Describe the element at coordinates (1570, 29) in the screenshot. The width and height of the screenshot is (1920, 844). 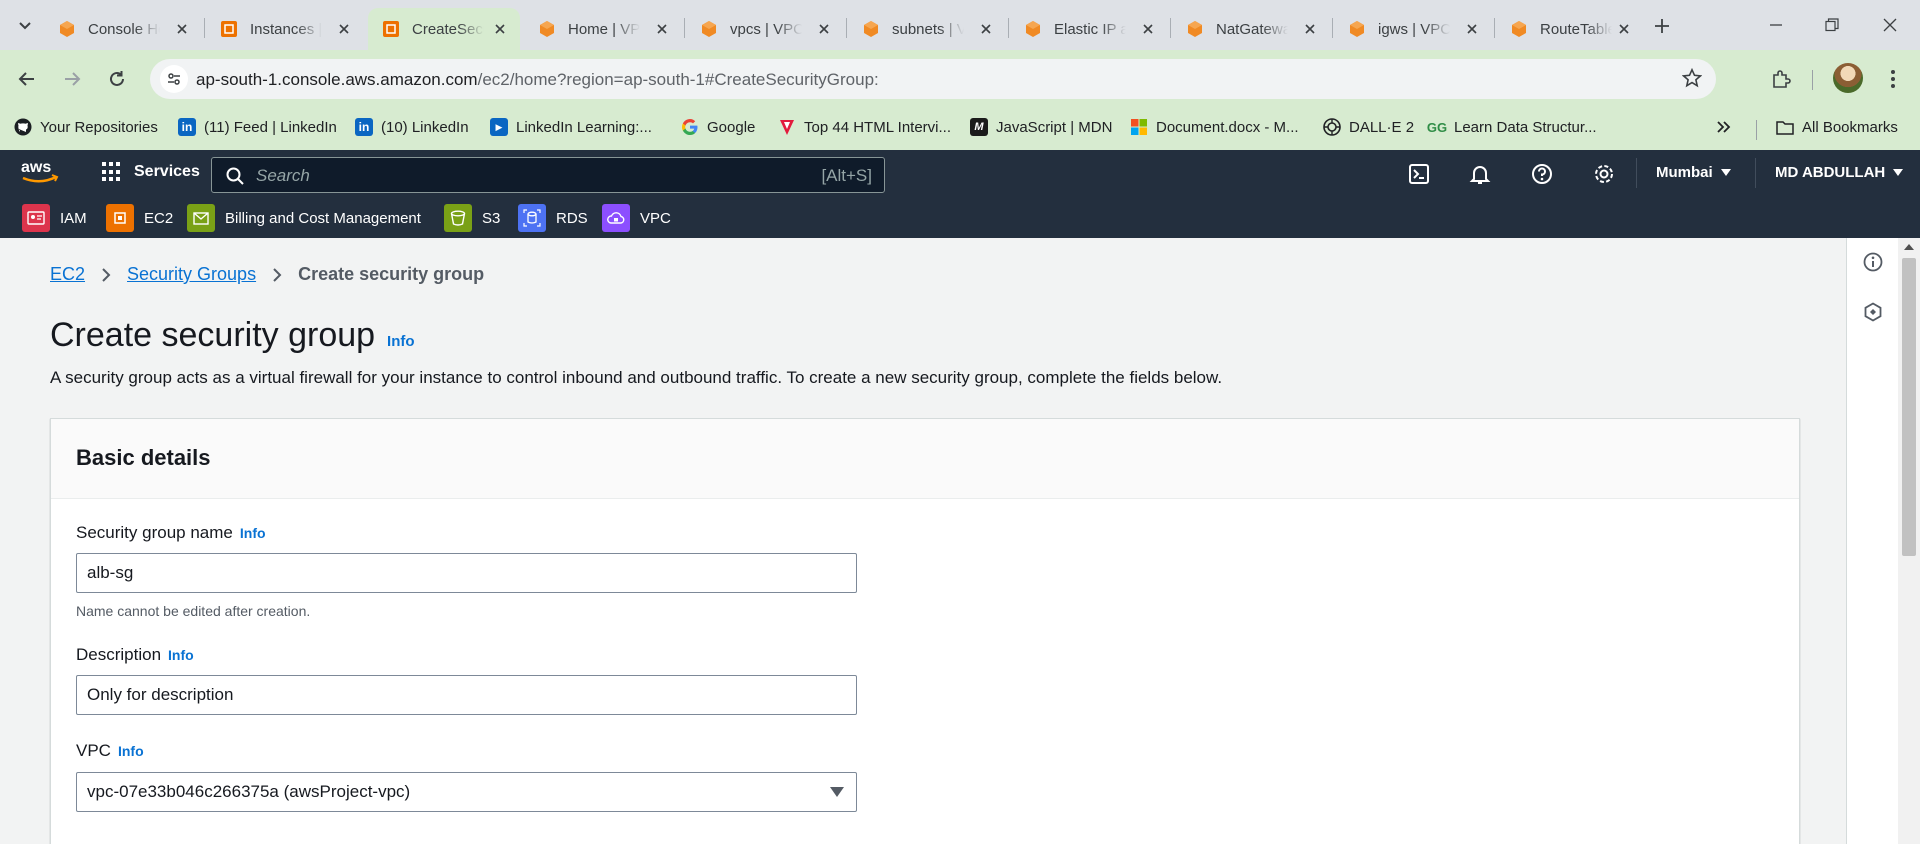
I see `browser-tab-routetables: RouteTables` at that location.